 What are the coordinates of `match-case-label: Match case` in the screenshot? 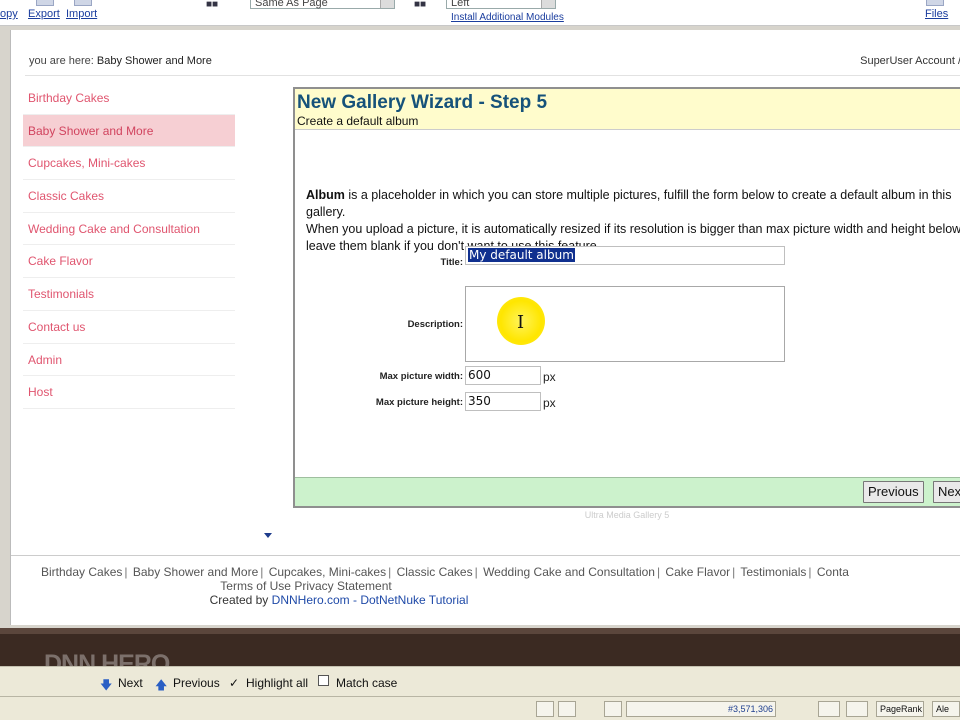 It's located at (367, 683).